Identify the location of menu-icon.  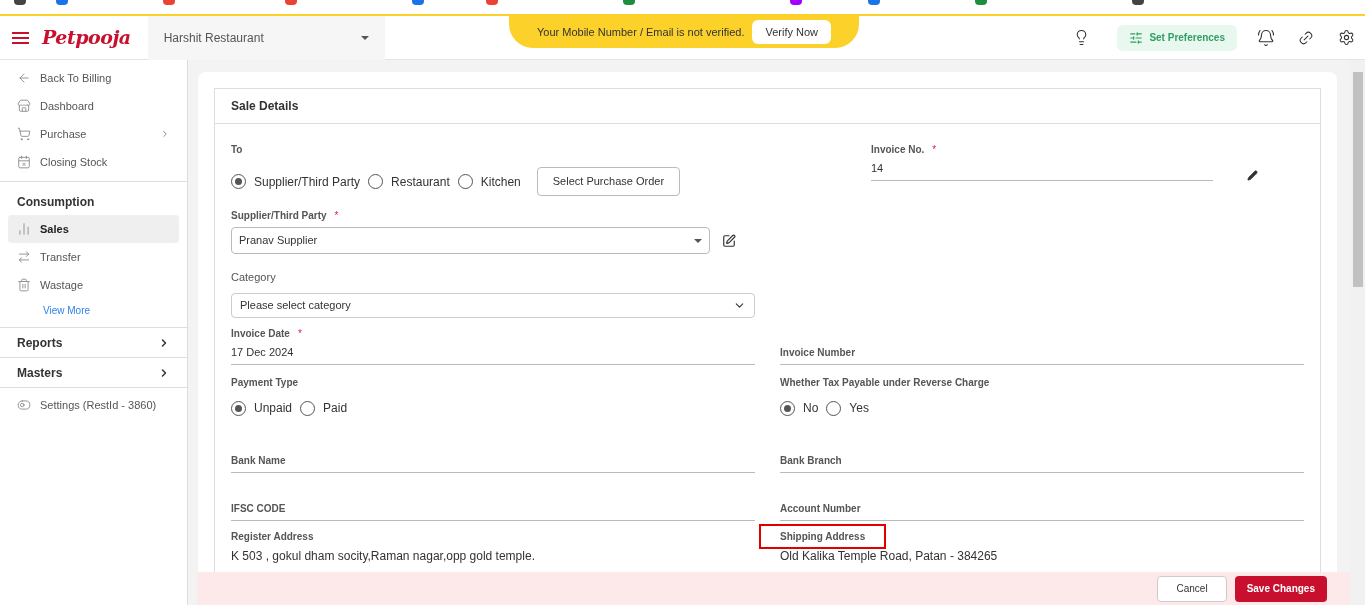
(20, 37).